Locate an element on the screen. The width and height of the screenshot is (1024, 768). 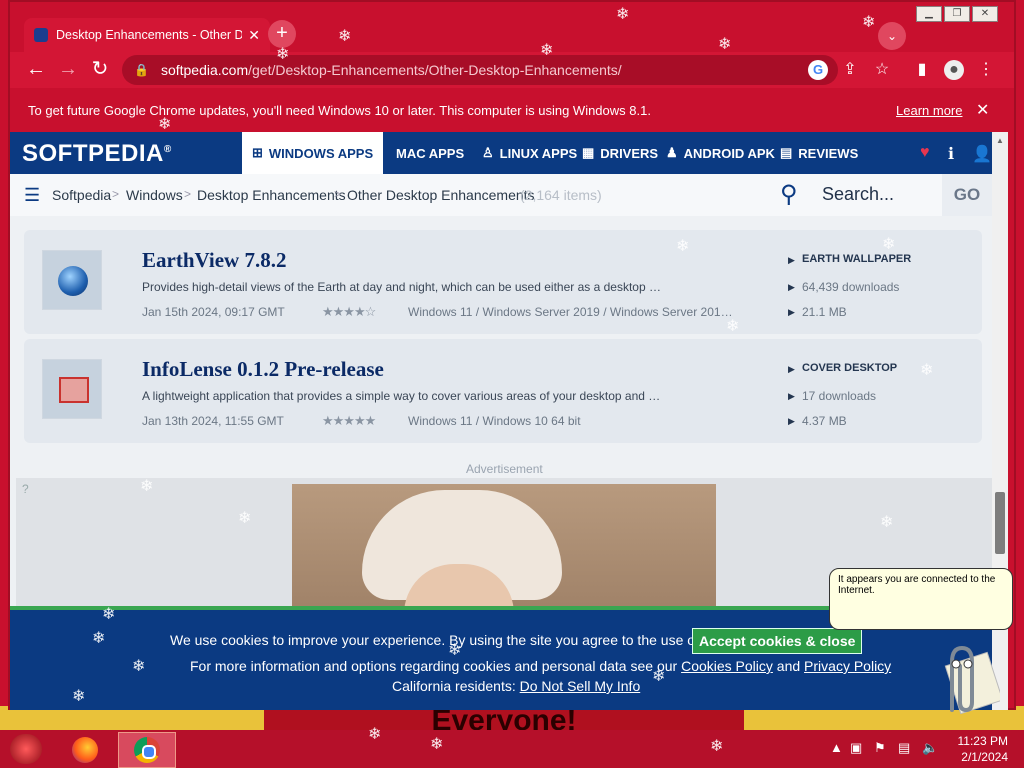
breadcrumb-other-desktop-enhancements: Other Desktop Enhancements is located at coordinates (441, 195).